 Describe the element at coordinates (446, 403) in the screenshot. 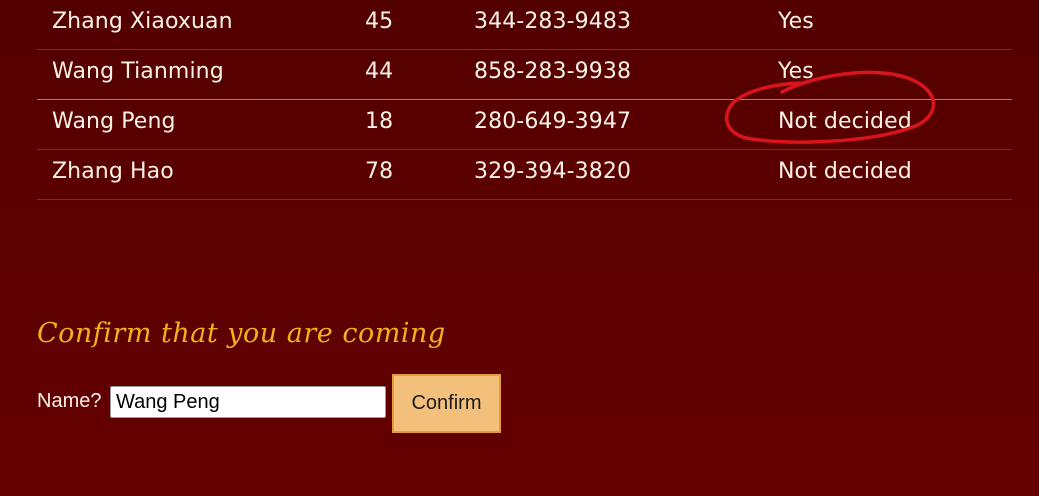

I see `confirm-button: Confirm` at that location.